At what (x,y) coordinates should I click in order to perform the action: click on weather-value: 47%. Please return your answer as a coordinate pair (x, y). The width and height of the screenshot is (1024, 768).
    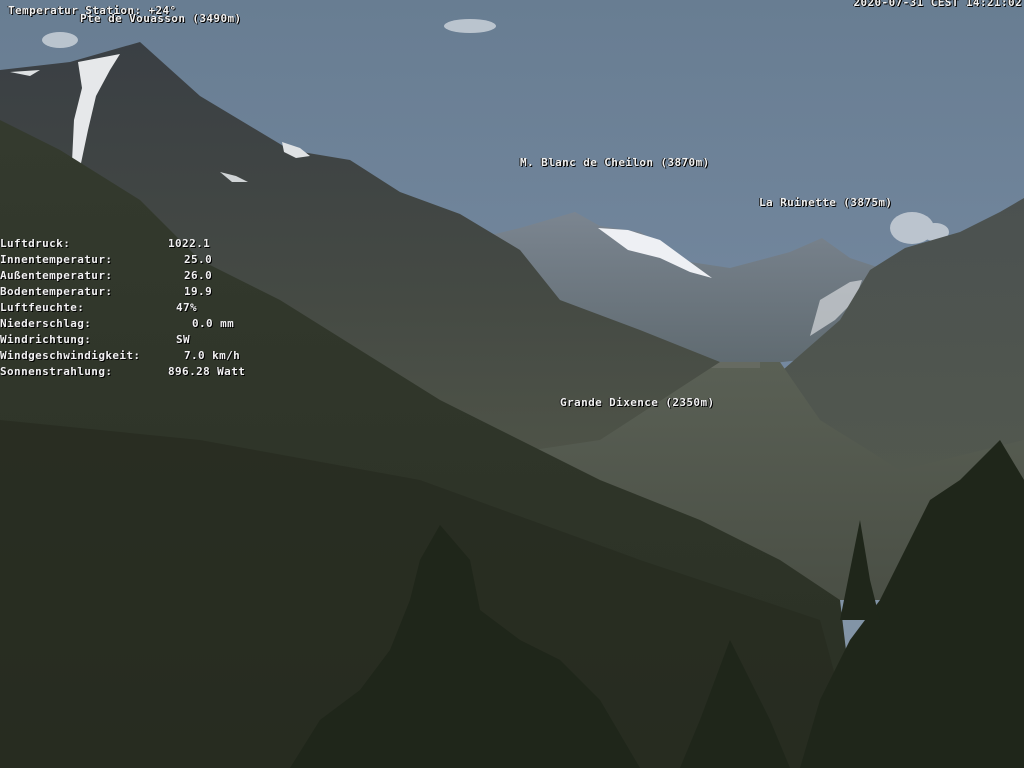
    Looking at the image, I should click on (187, 307).